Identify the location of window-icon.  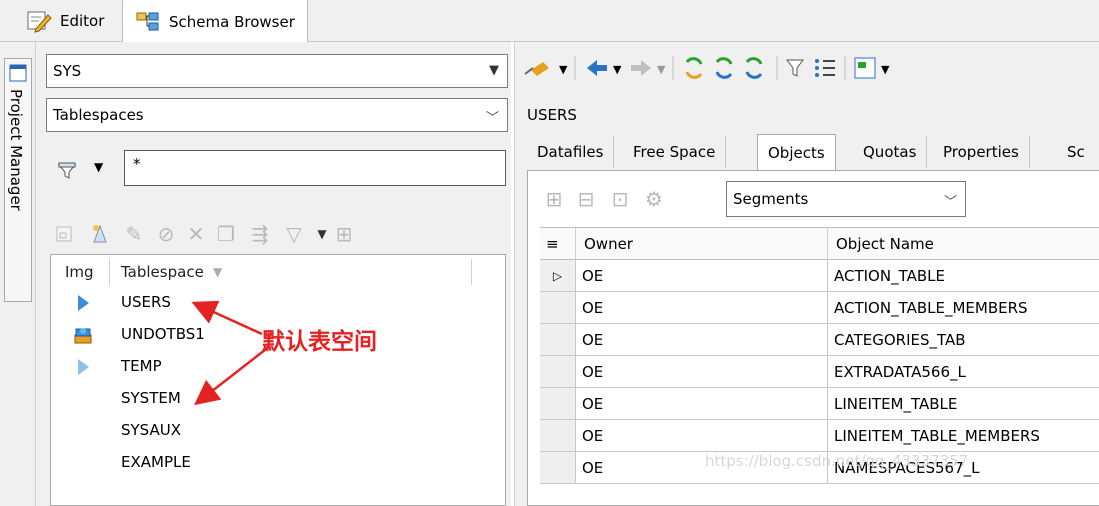
(18, 73).